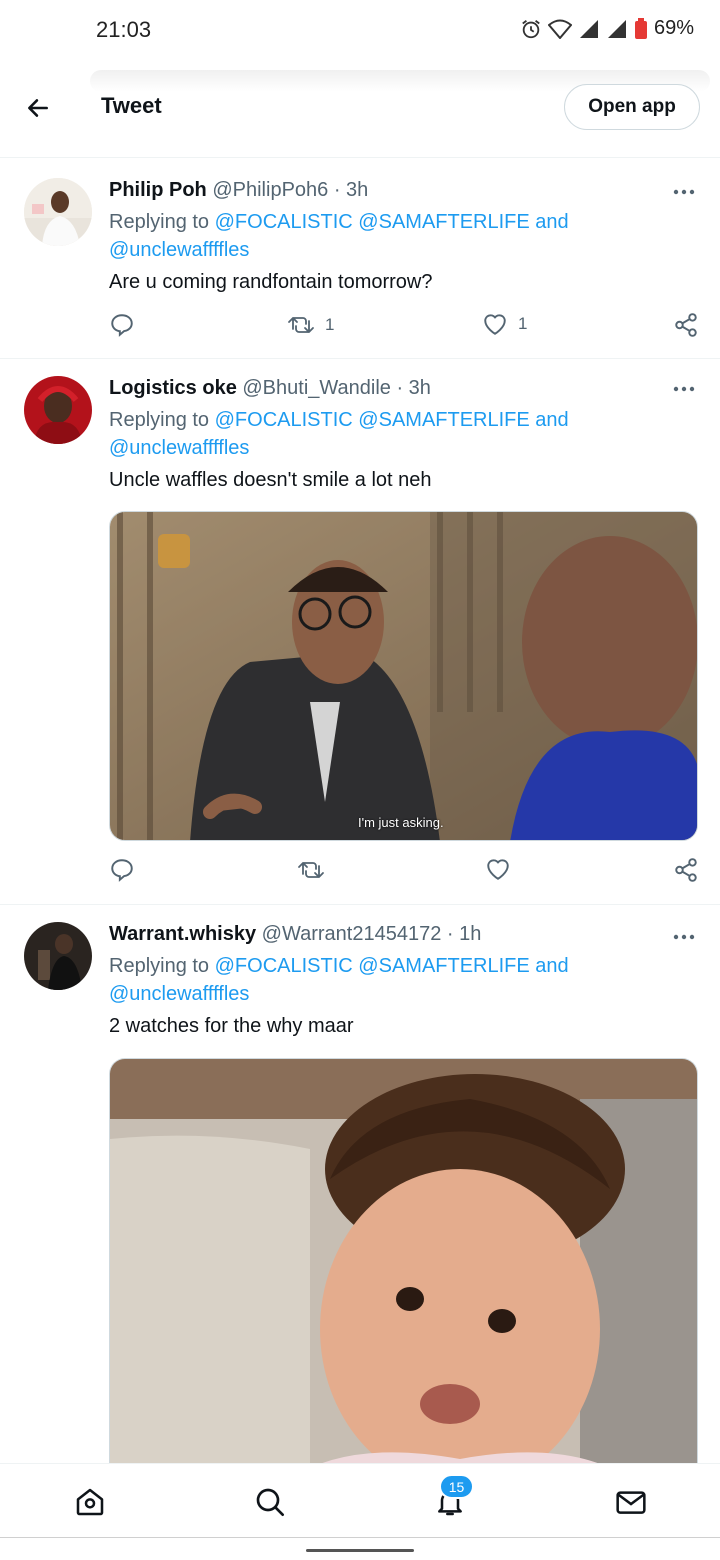  I want to click on retweet-button, so click(316, 870).